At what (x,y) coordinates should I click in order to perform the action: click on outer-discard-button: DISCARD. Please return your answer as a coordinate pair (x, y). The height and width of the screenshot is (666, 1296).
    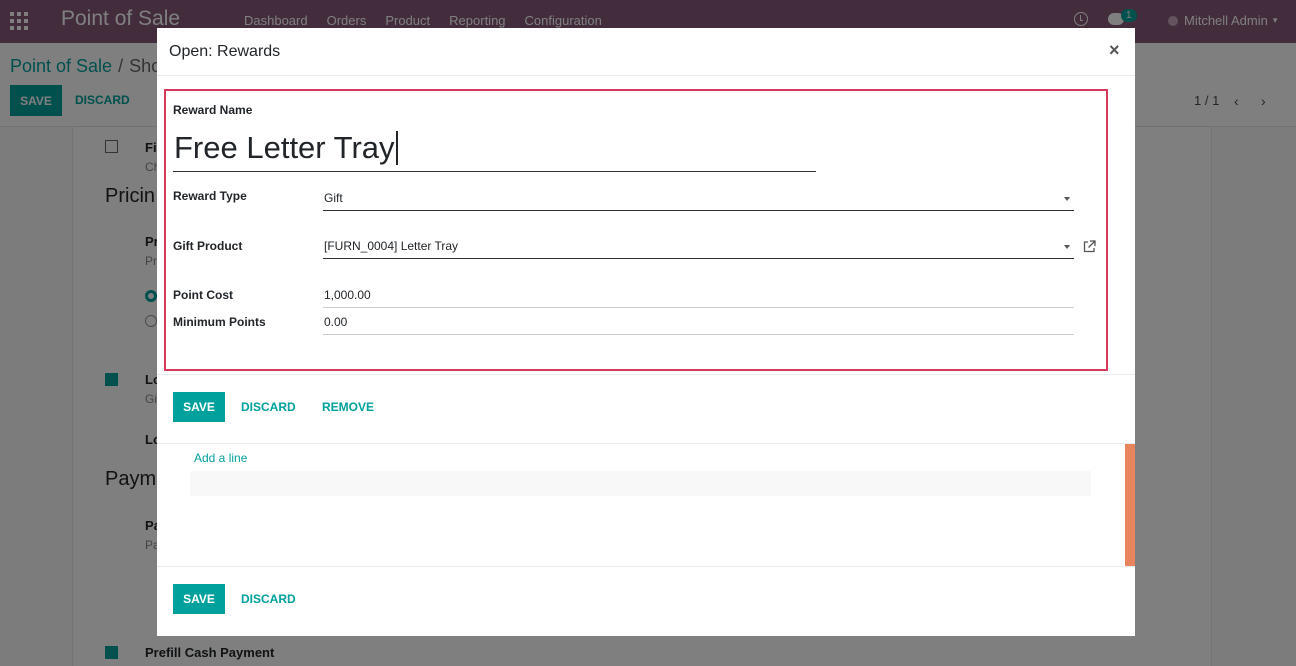
    Looking at the image, I should click on (268, 599).